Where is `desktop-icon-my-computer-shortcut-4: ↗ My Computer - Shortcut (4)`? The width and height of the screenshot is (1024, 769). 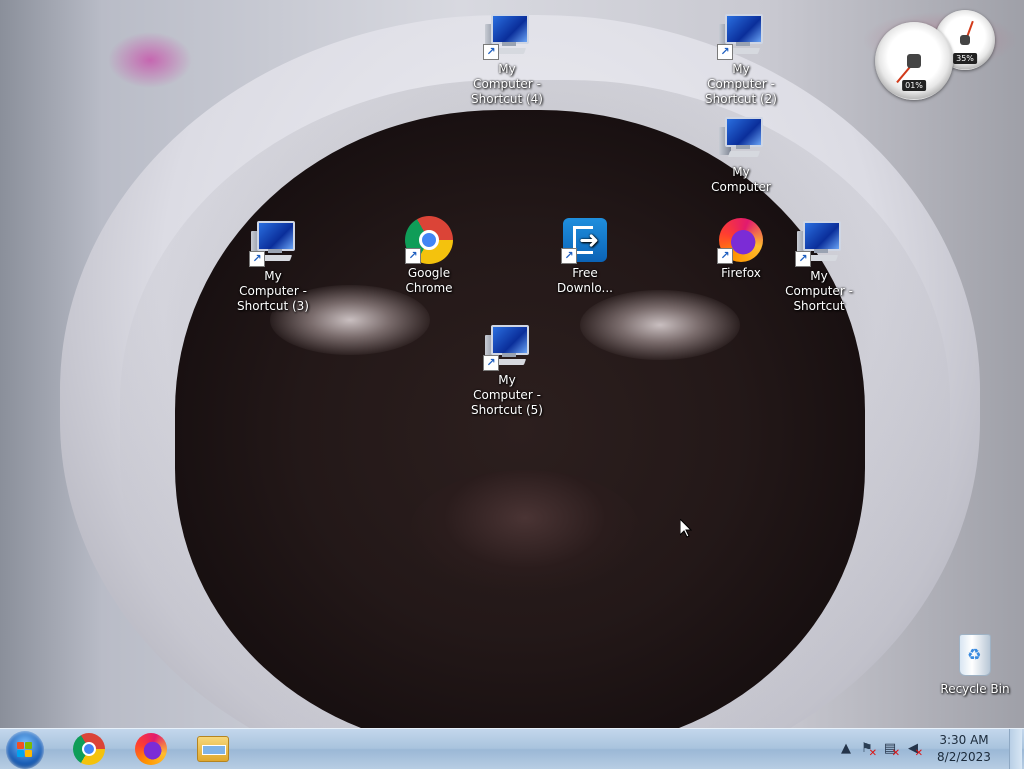 desktop-icon-my-computer-shortcut-4: ↗ My Computer - Shortcut (4) is located at coordinates (507, 59).